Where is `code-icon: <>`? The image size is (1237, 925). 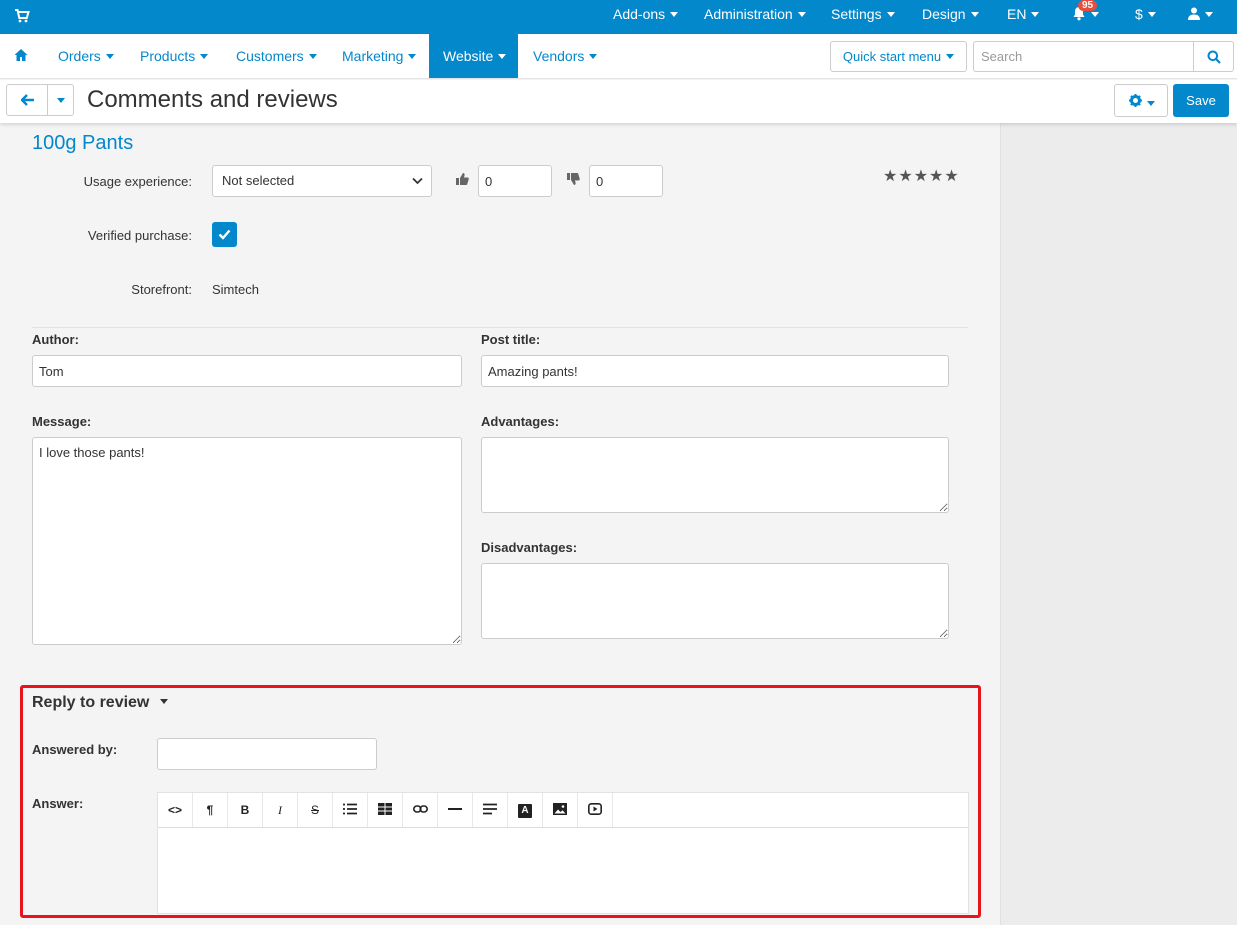
code-icon: <> is located at coordinates (174, 810).